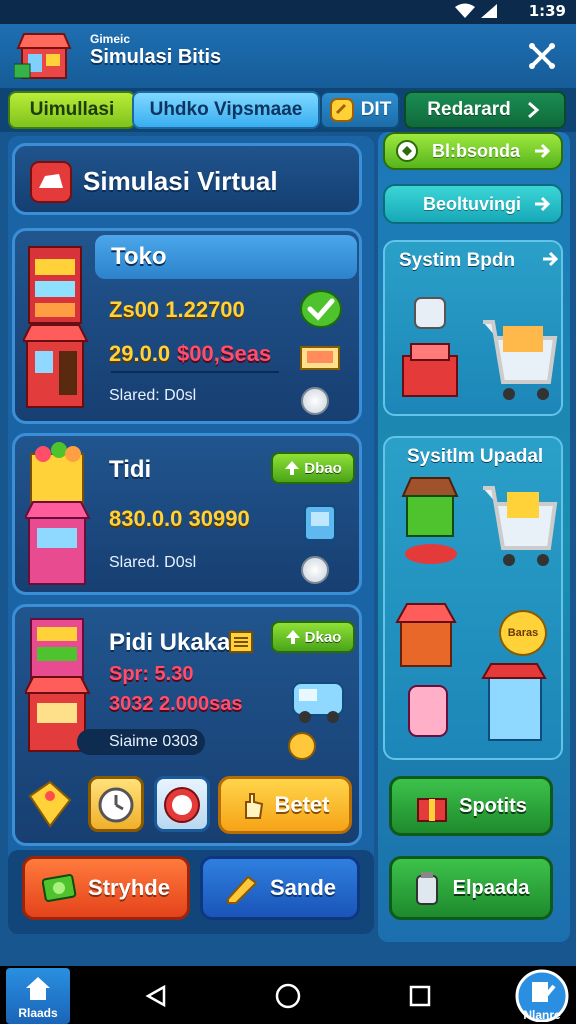 This screenshot has width=576, height=1024. I want to click on button-label: Elpaada, so click(491, 887).